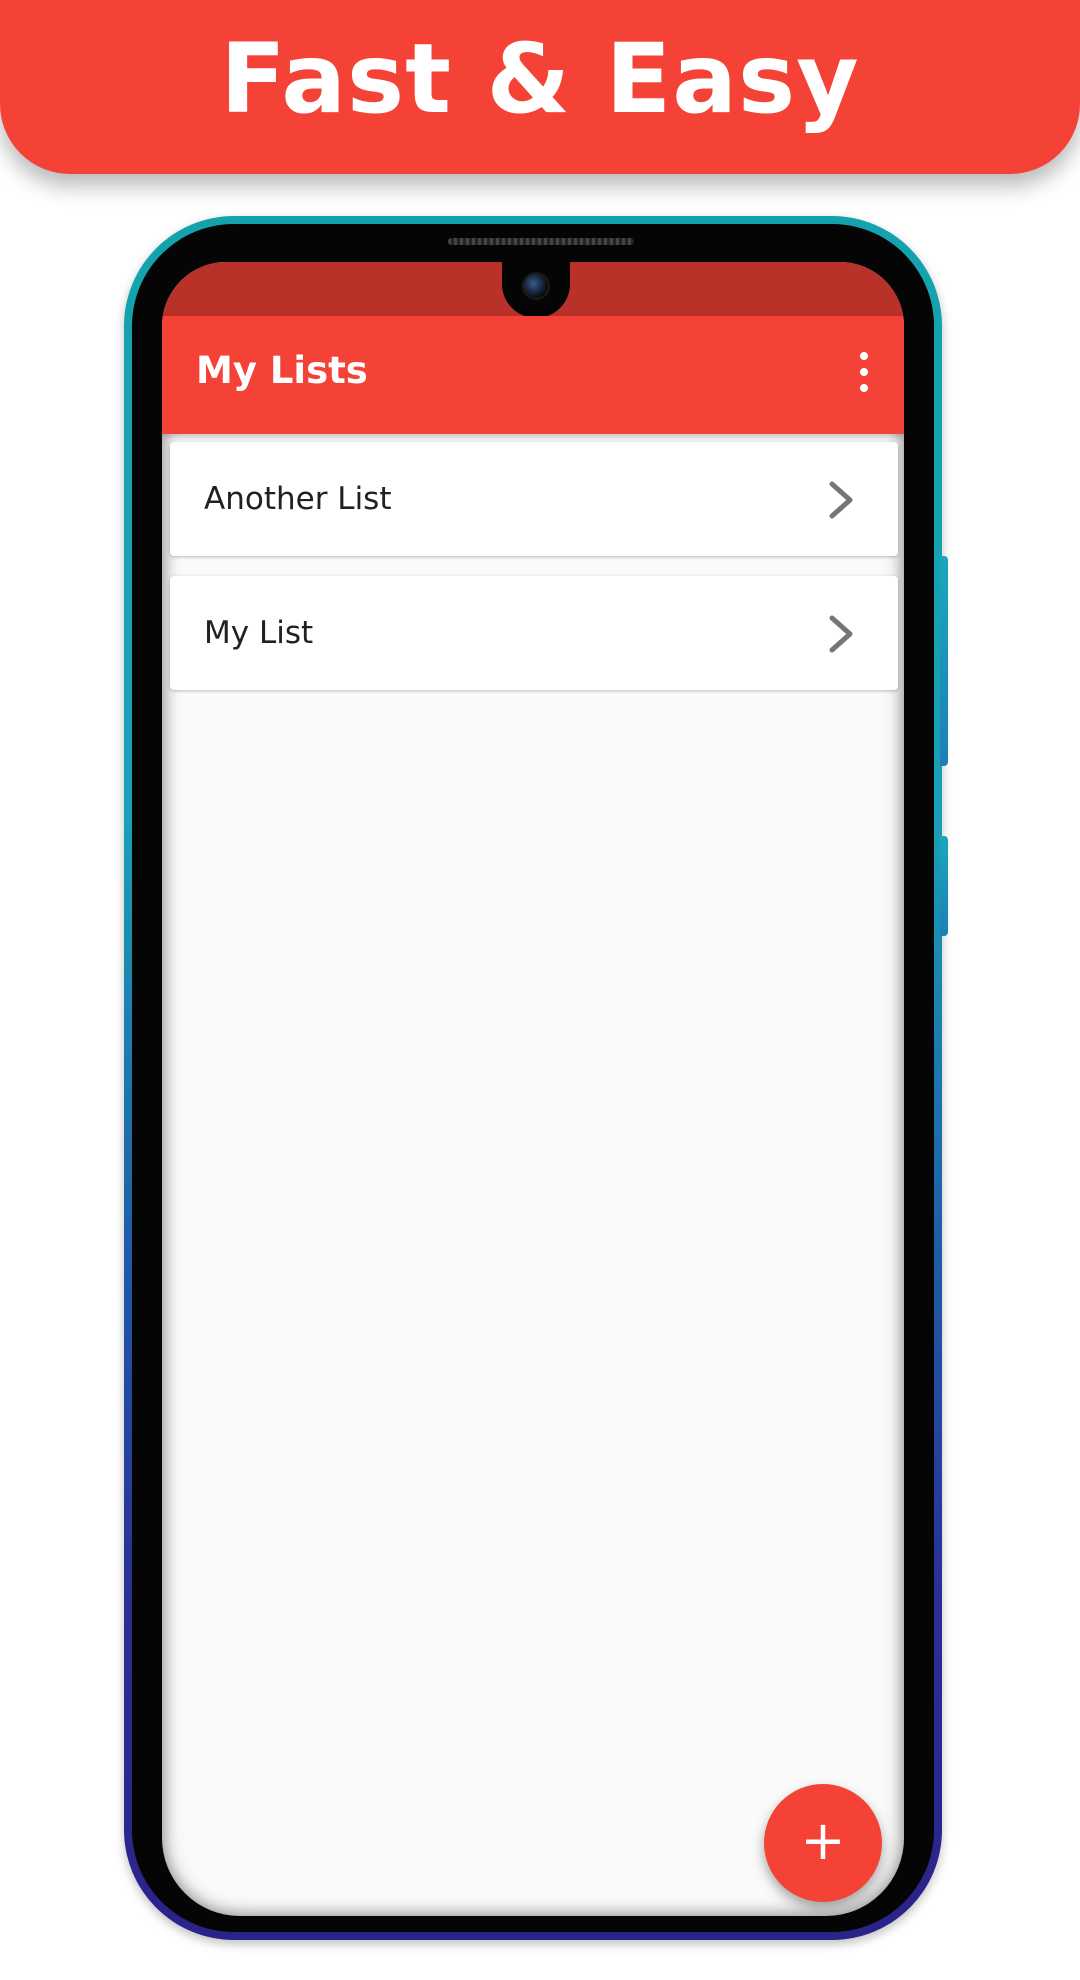 The height and width of the screenshot is (1980, 1080). I want to click on status-bar, so click(533, 290).